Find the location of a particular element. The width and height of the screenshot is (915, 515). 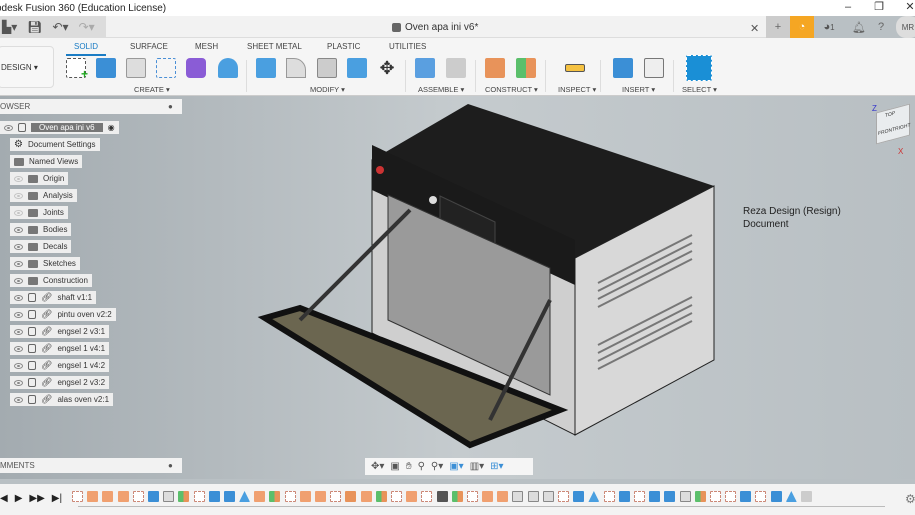

browser-folder: Bodies is located at coordinates (41, 229).